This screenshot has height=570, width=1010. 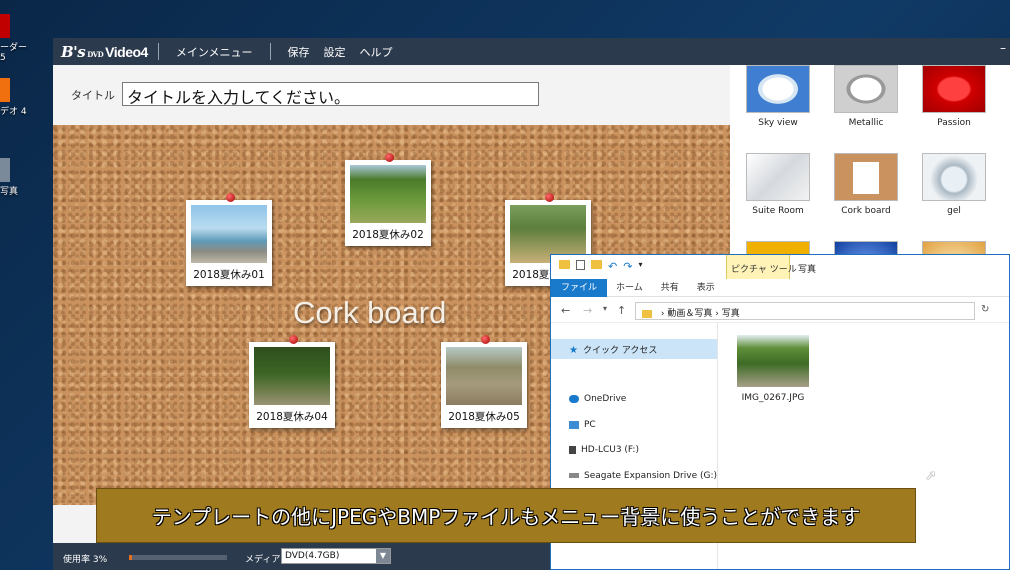 I want to click on desktop-shortcut-3: 写真, so click(x=14, y=177).